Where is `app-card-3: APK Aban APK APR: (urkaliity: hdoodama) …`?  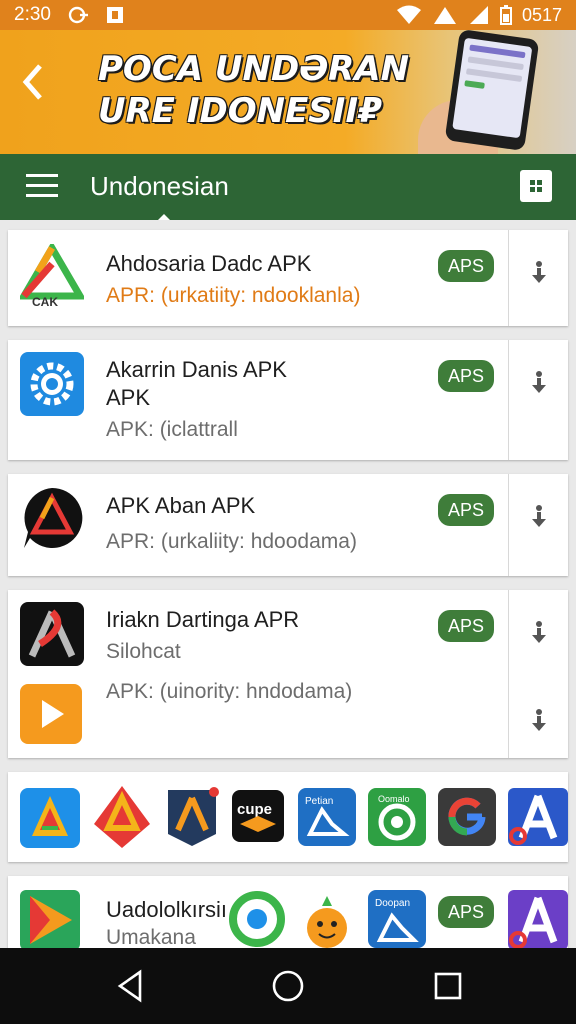 app-card-3: APK Aban APK APR: (urkaliity: hdoodama) … is located at coordinates (288, 525).